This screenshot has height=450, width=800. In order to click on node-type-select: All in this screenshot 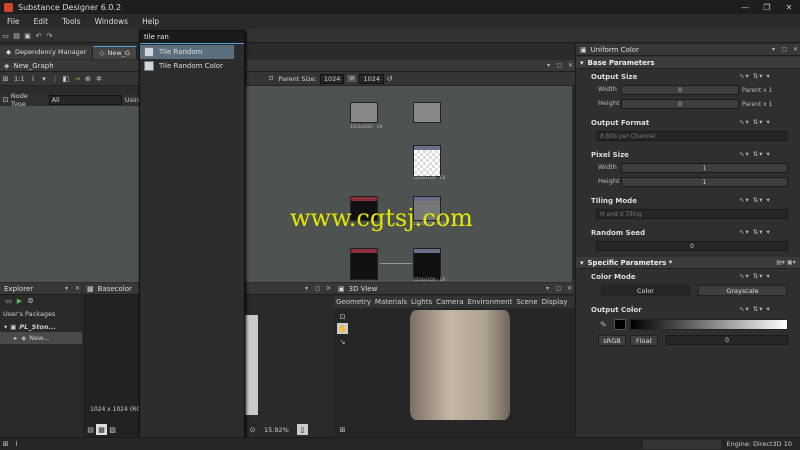, I will do `click(85, 100)`.